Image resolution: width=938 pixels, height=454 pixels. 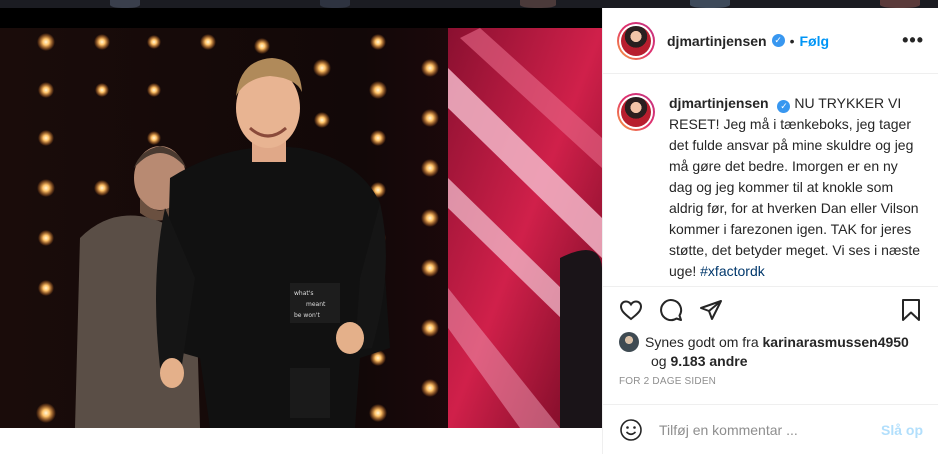 I want to click on post-date: FOR 2 DAGE SIDEN, so click(x=667, y=381).